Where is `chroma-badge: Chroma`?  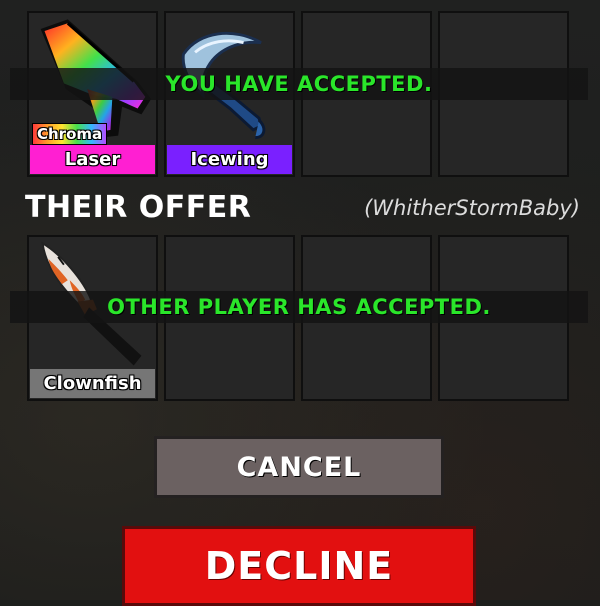 chroma-badge: Chroma is located at coordinates (70, 134).